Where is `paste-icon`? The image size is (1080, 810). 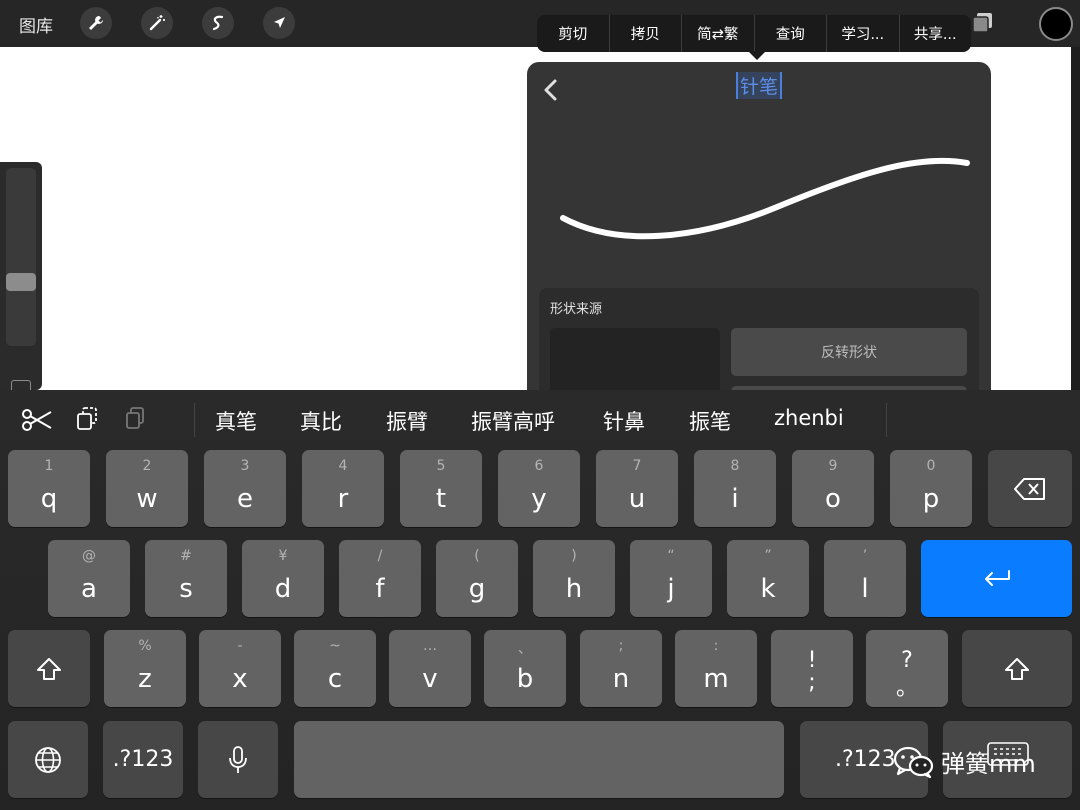 paste-icon is located at coordinates (135, 419).